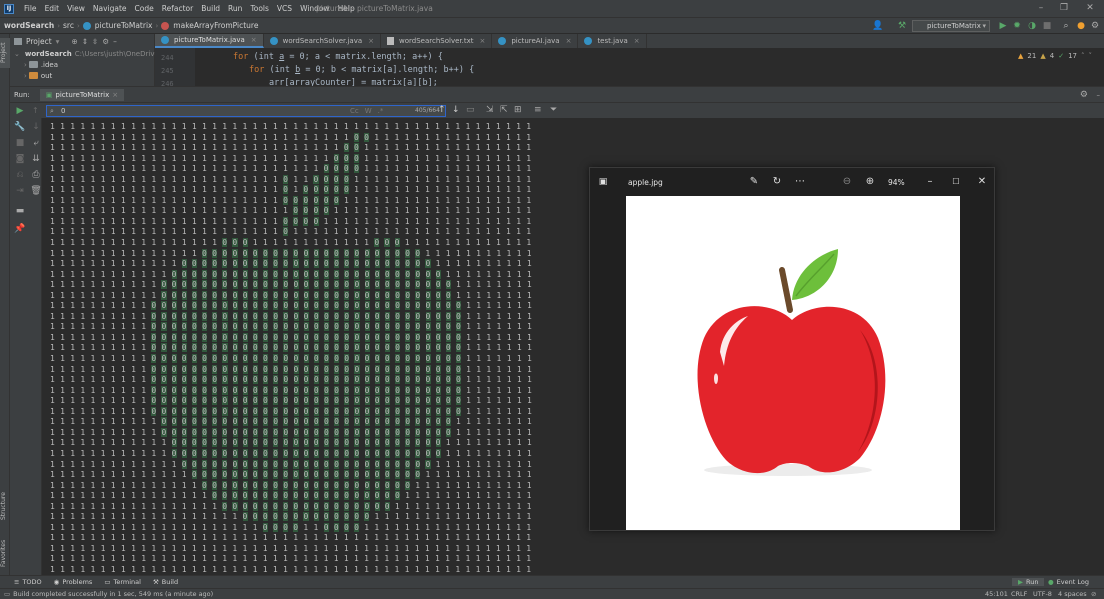 This screenshot has width=1104, height=599. I want to click on menu-build: Build, so click(210, 8).